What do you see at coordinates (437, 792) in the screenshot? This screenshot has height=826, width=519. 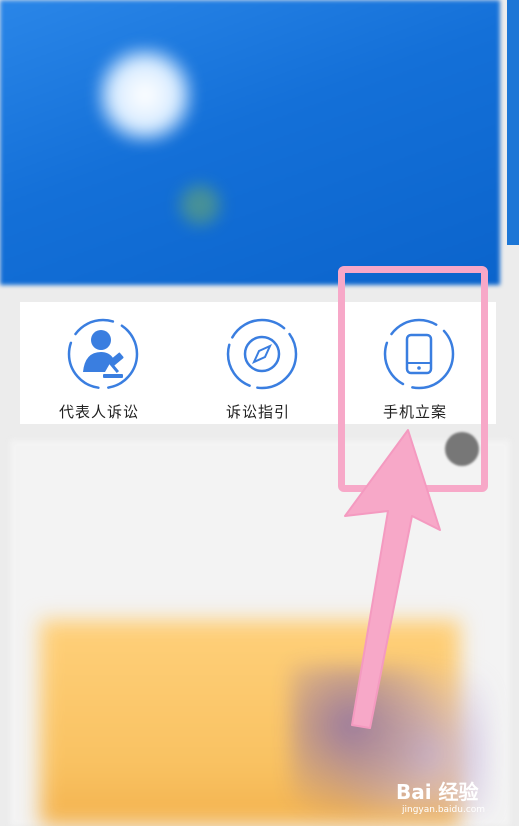 I see `watermark-main: Bai 经验` at bounding box center [437, 792].